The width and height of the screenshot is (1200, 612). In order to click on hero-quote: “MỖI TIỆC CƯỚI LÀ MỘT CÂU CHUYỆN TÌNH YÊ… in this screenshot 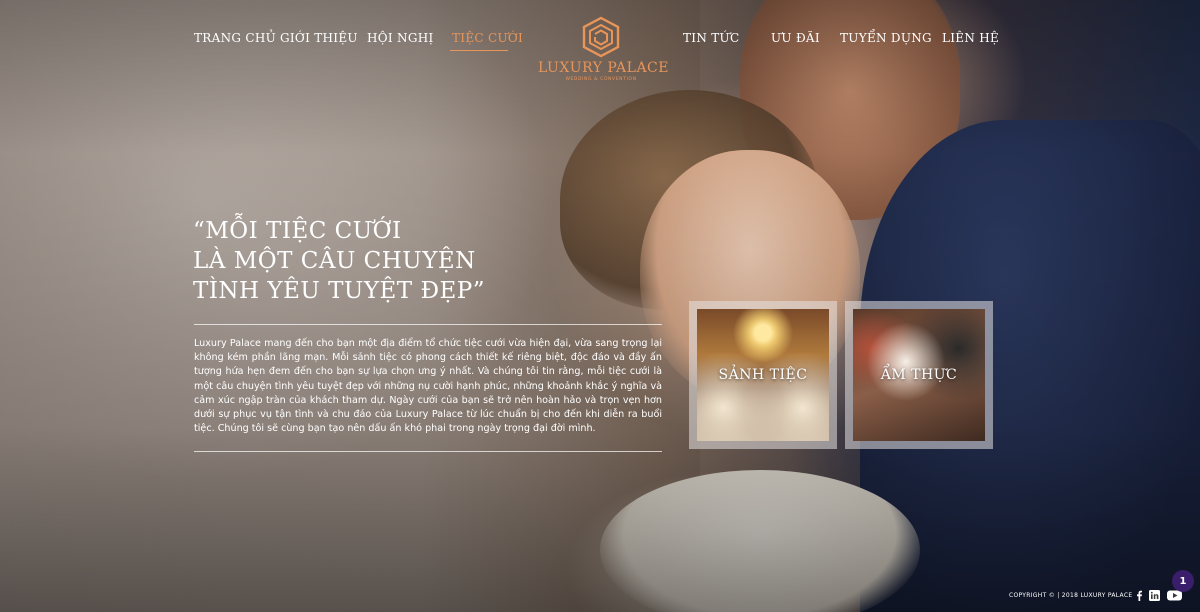, I will do `click(403, 261)`.